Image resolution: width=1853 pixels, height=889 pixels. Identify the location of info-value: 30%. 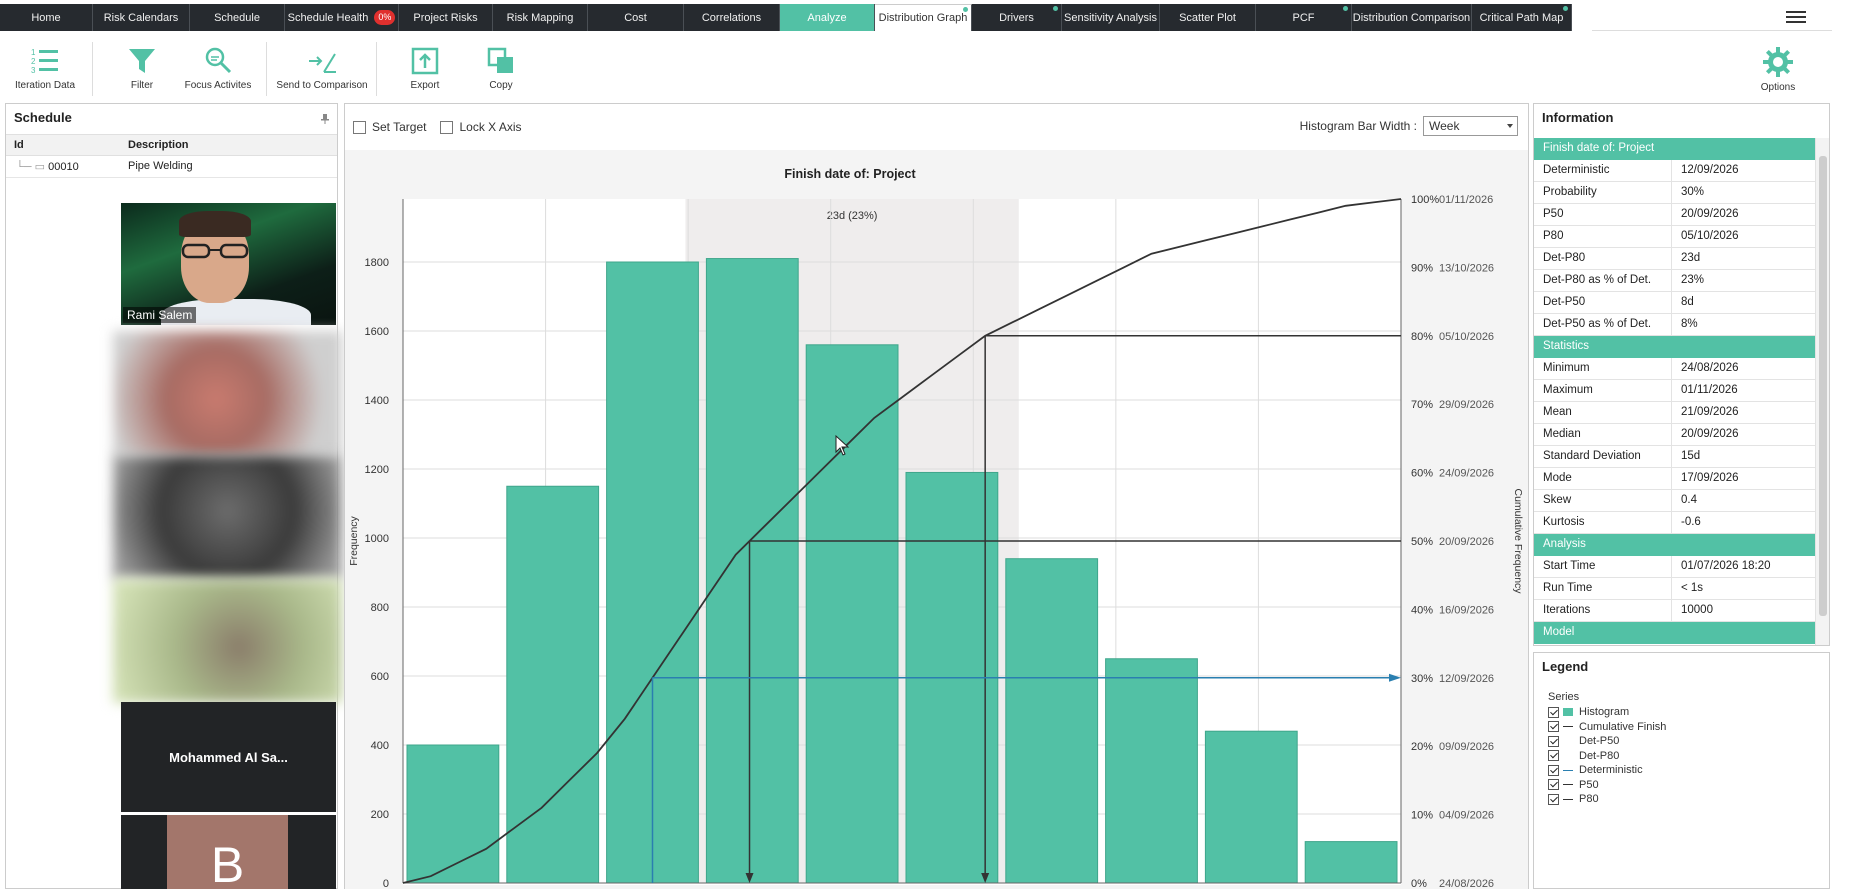
(1693, 192).